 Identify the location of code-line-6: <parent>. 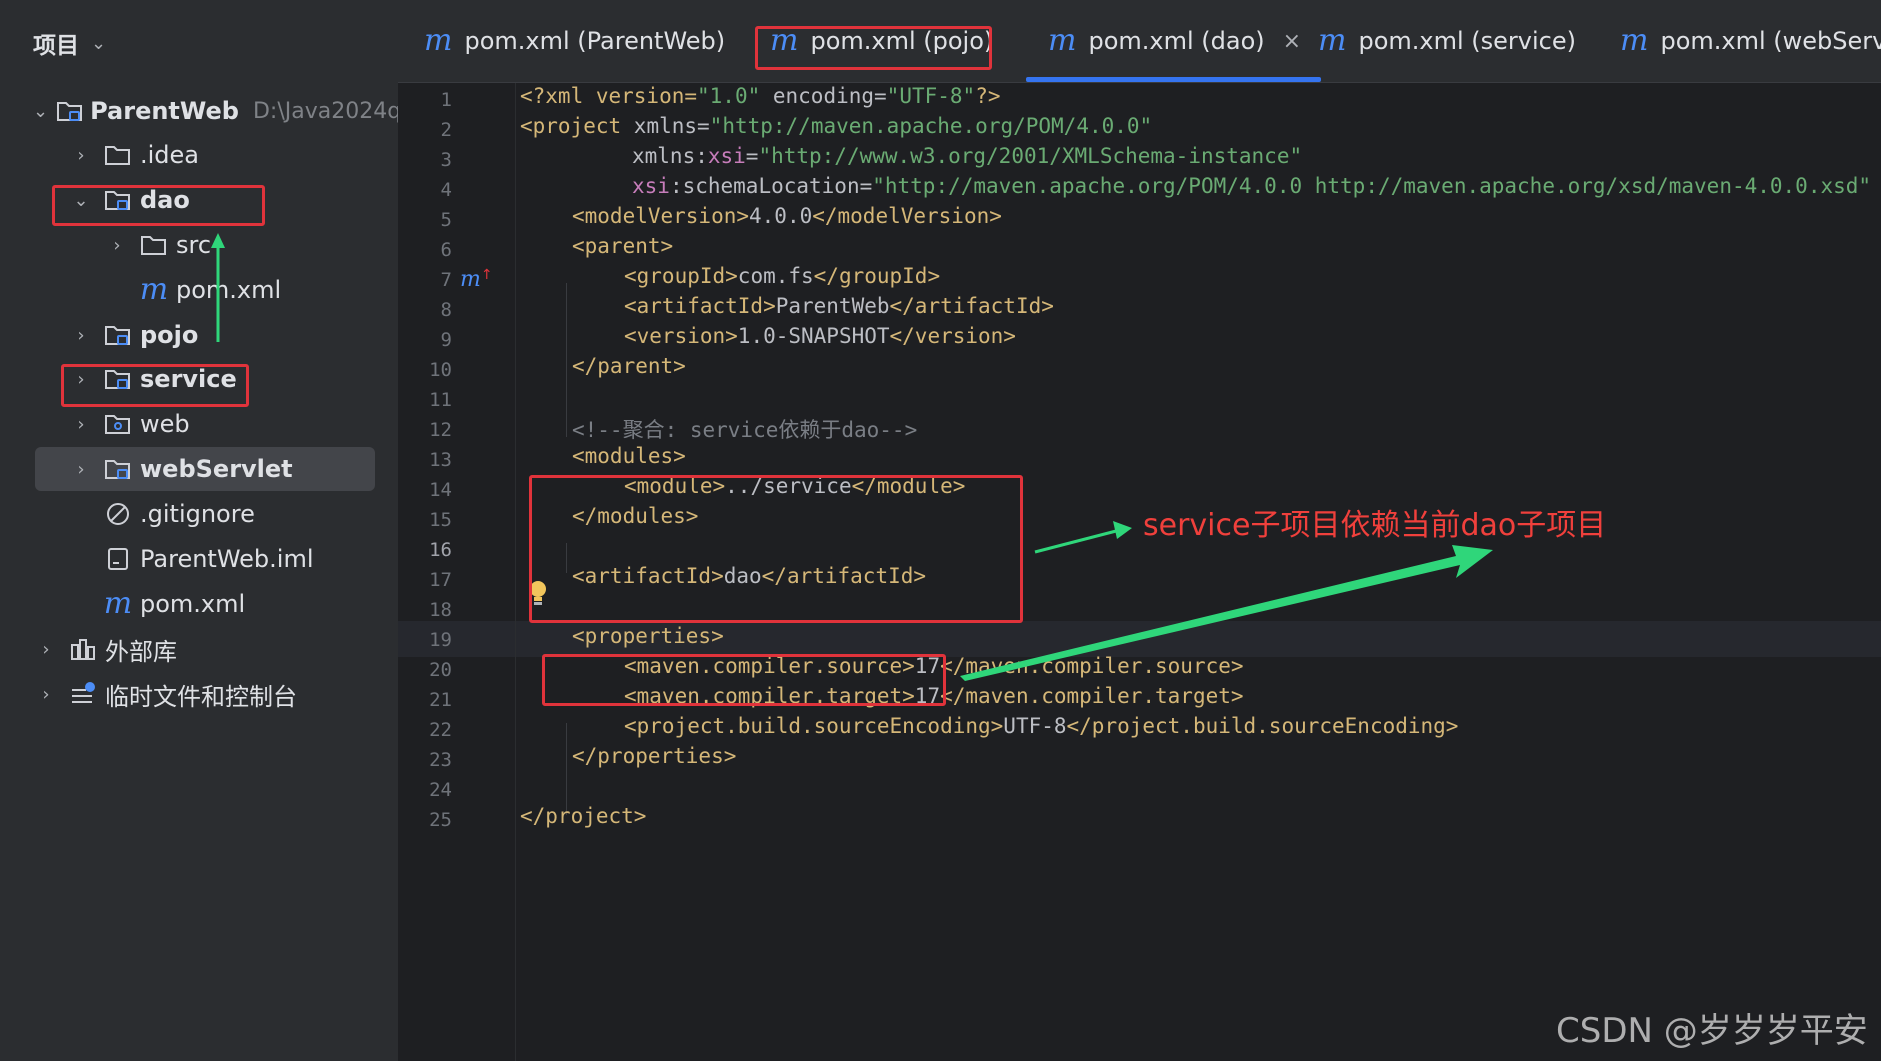
(623, 246).